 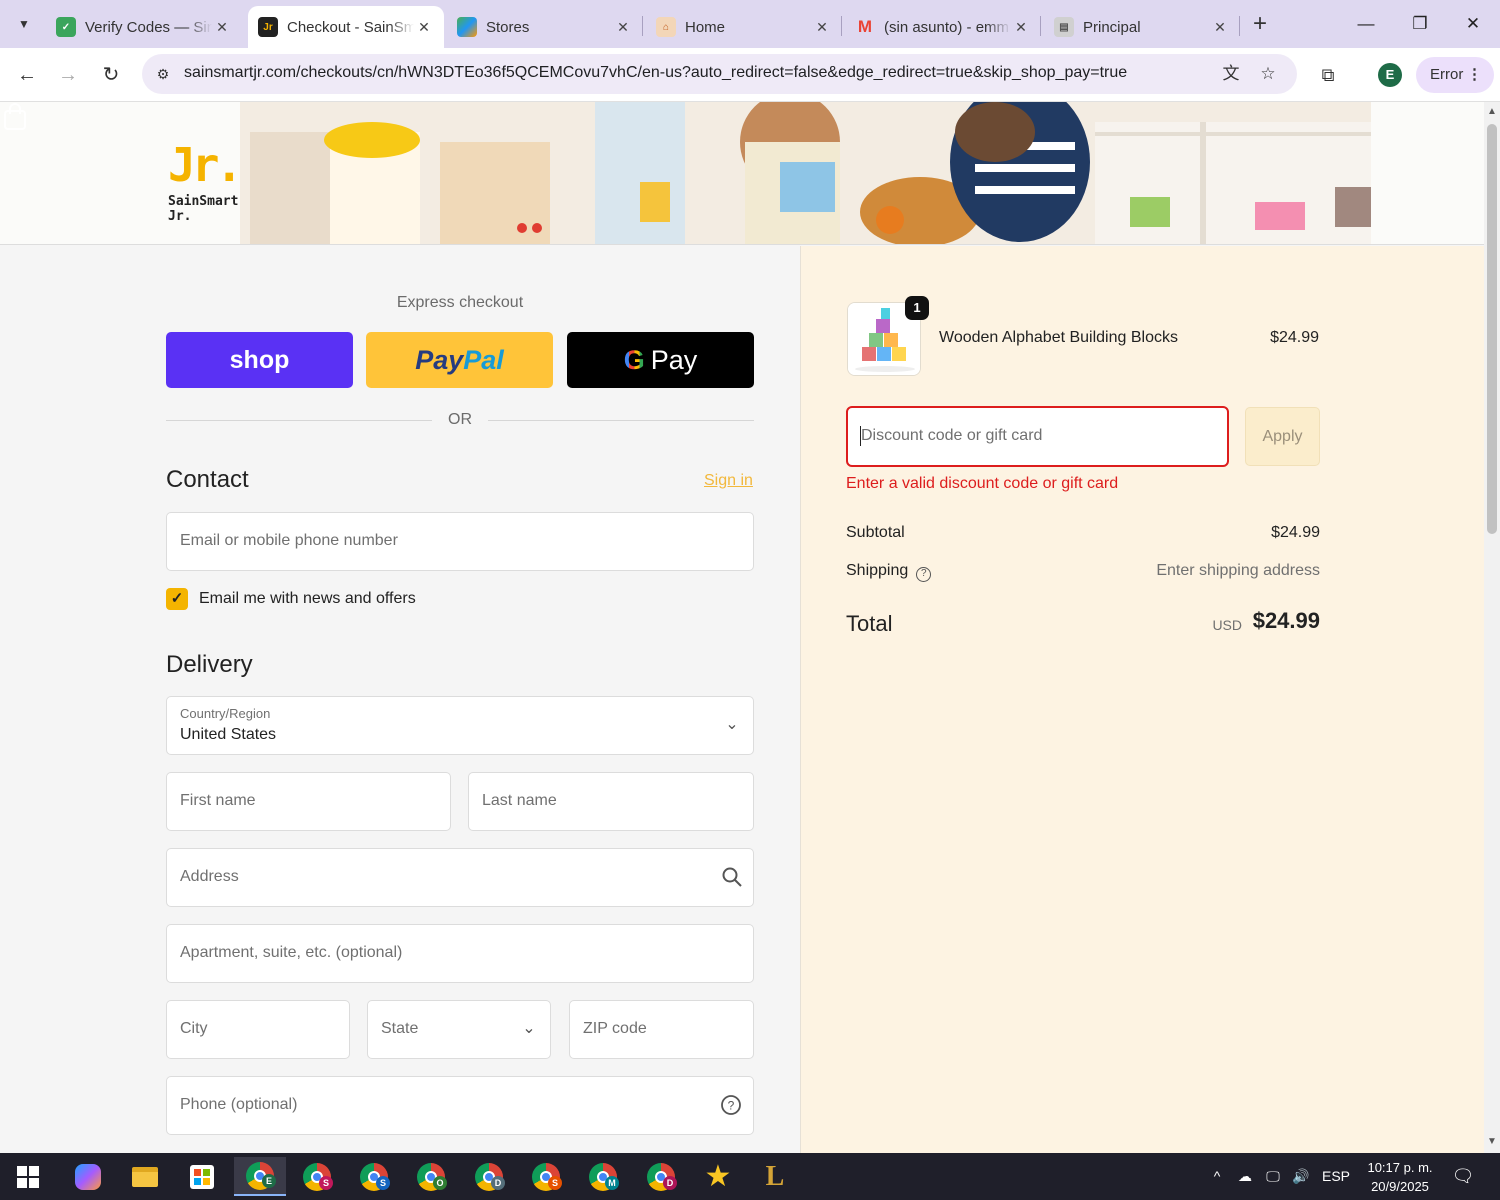 What do you see at coordinates (728, 481) in the screenshot?
I see `sign-in-link: Sign in` at bounding box center [728, 481].